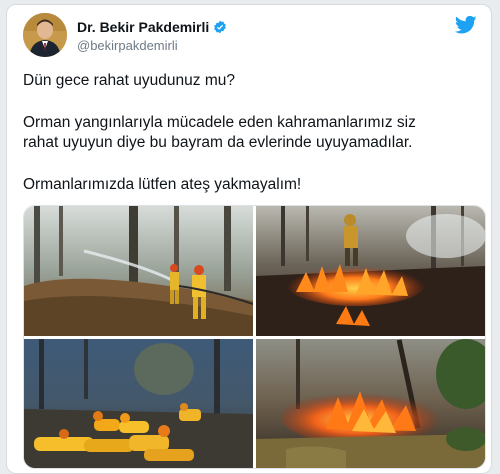  Describe the element at coordinates (138, 403) in the screenshot. I see `resting-firefighters-photo` at that location.